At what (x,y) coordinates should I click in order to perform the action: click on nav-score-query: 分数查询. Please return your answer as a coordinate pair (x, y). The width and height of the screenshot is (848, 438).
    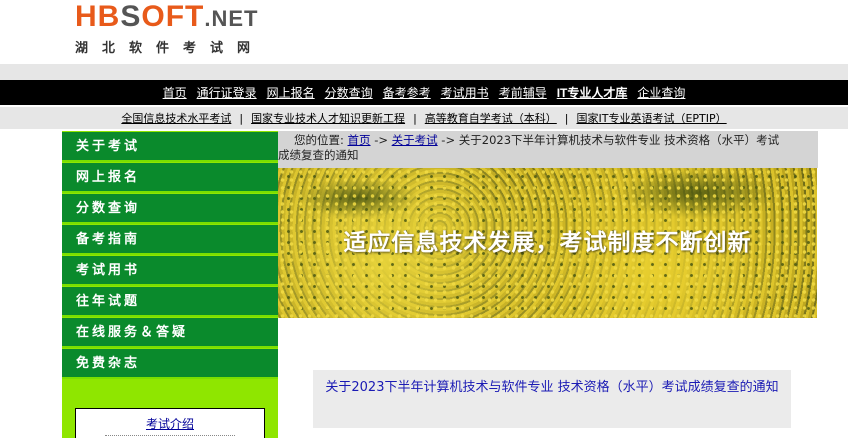
    Looking at the image, I should click on (349, 92).